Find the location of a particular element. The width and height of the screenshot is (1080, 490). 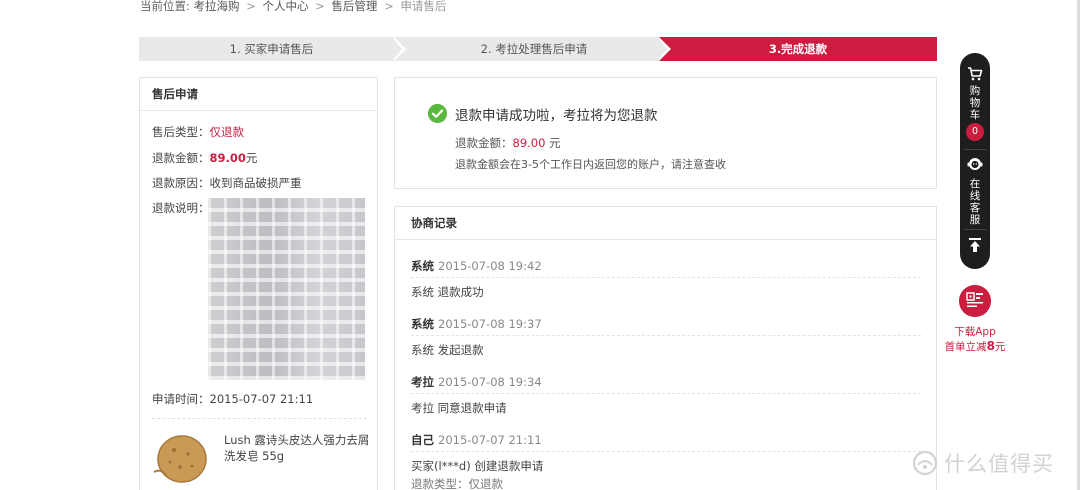

log-entry-header: 系统 2015-07-08 19:42 is located at coordinates (476, 266).